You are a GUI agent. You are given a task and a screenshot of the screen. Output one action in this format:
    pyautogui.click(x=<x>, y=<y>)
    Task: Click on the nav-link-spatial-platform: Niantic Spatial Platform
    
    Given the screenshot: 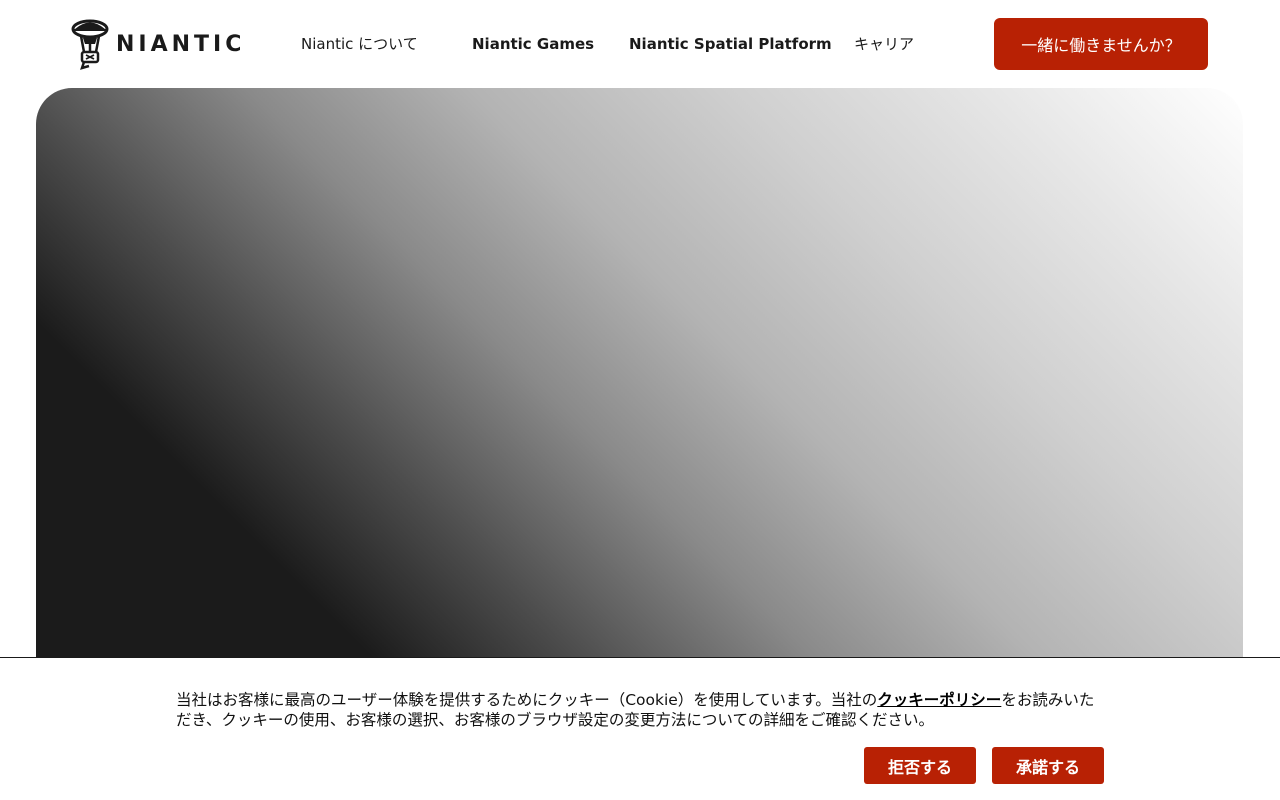 What is the action you would take?
    pyautogui.click(x=730, y=44)
    